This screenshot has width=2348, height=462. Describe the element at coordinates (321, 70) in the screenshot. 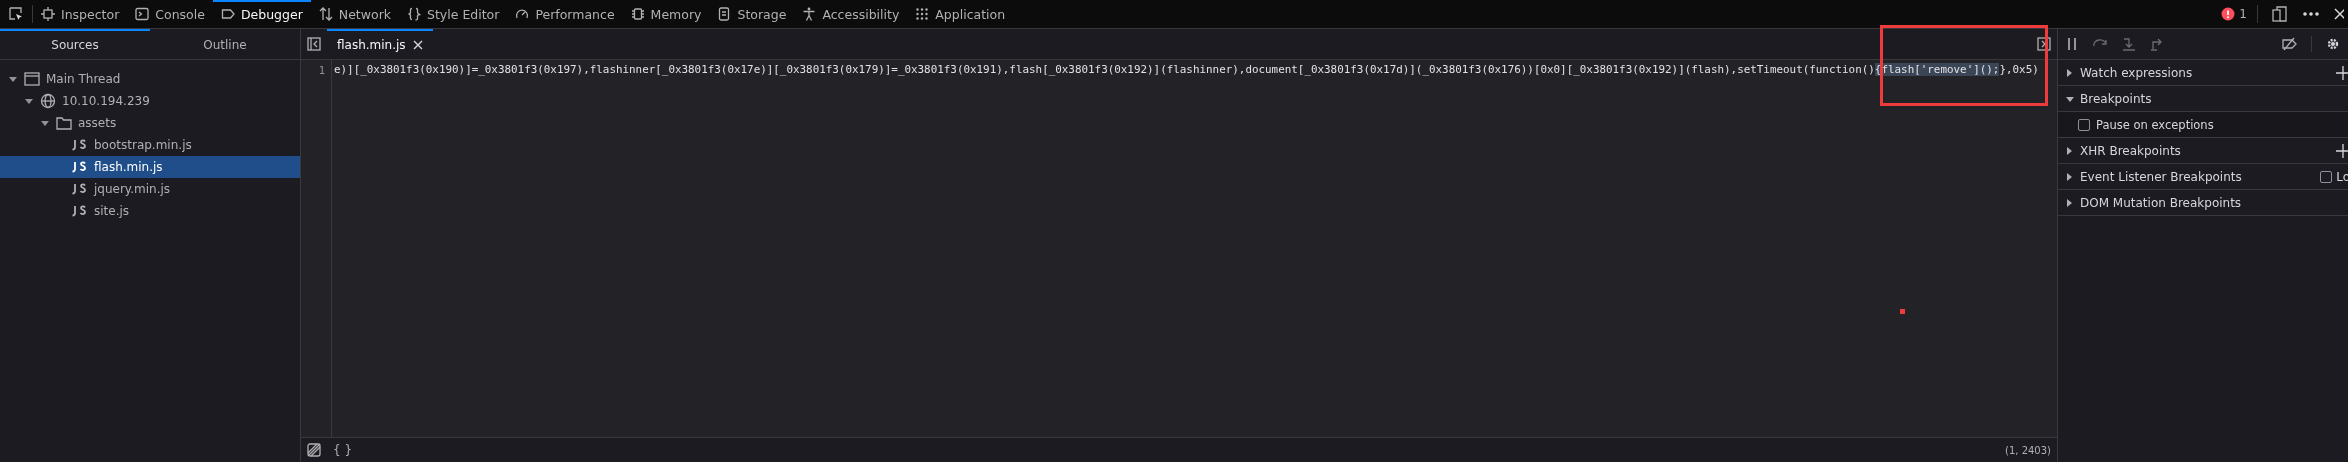

I see `line-number: 1` at that location.